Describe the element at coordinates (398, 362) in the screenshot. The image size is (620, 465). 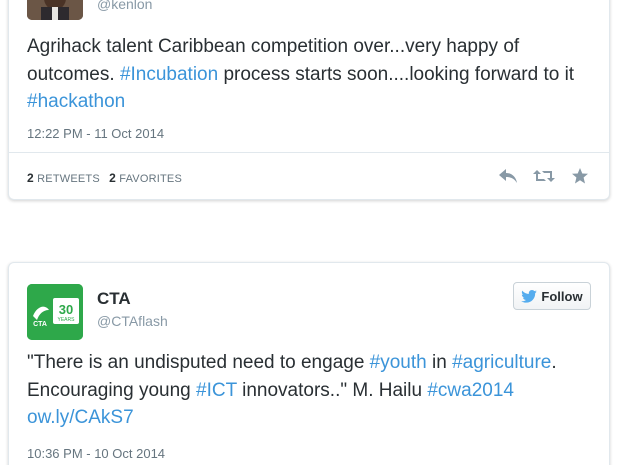
I see `hashtag-link: #youth` at that location.